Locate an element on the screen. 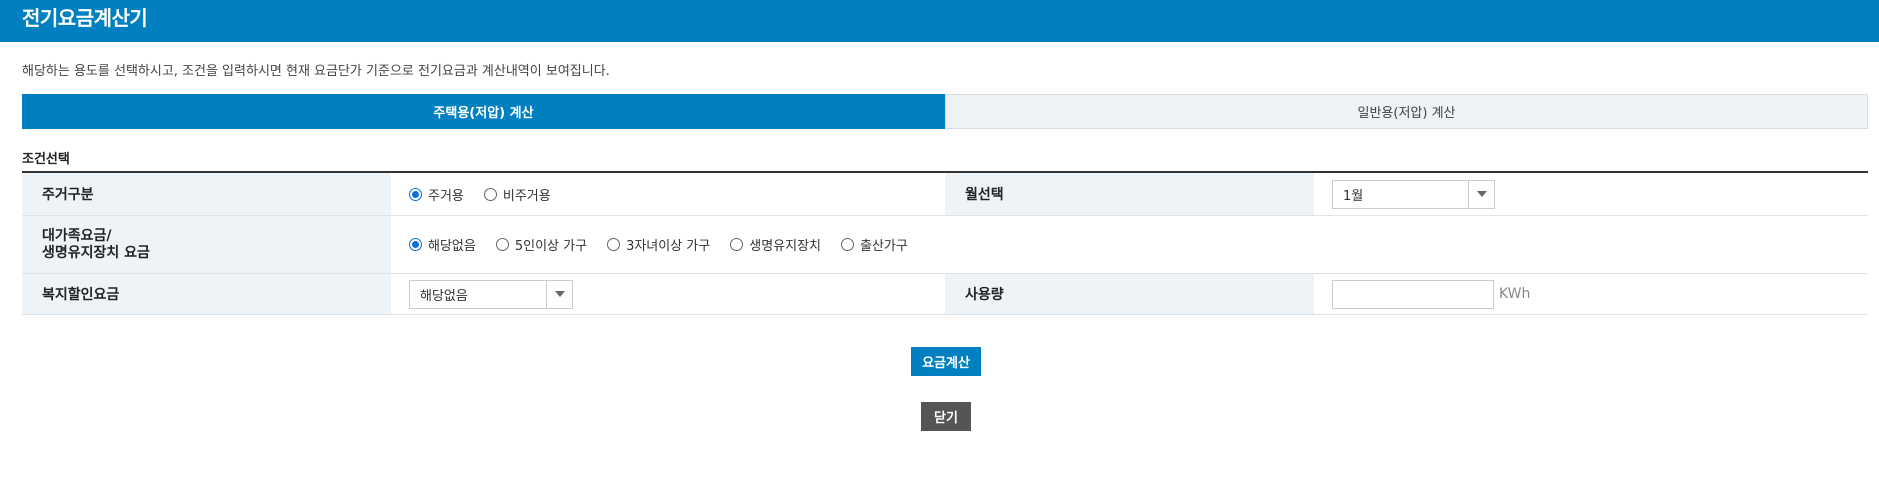 The height and width of the screenshot is (483, 1879). family-rate-label-line1: 대가족요금/ is located at coordinates (77, 235).